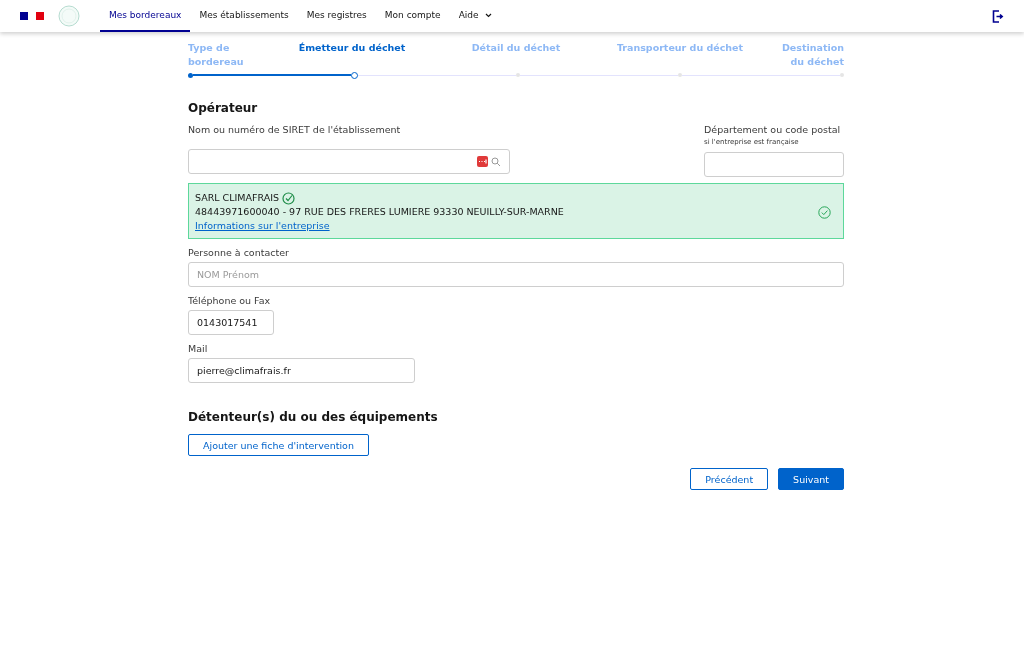  Describe the element at coordinates (313, 417) in the screenshot. I see `section-title: Détenteur(s) du ou des équipements` at that location.